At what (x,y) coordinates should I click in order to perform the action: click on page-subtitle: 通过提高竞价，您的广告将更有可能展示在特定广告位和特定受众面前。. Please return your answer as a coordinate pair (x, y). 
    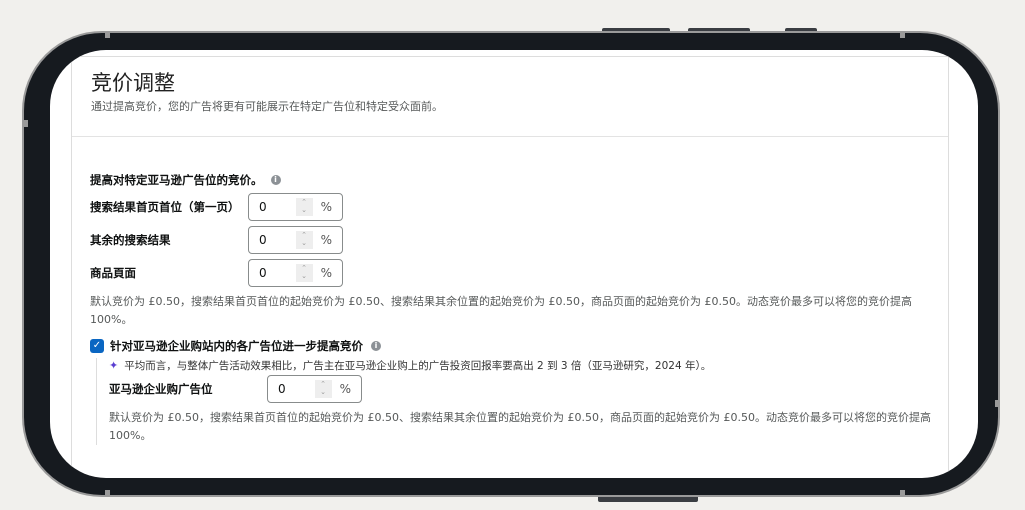
    Looking at the image, I should click on (267, 106).